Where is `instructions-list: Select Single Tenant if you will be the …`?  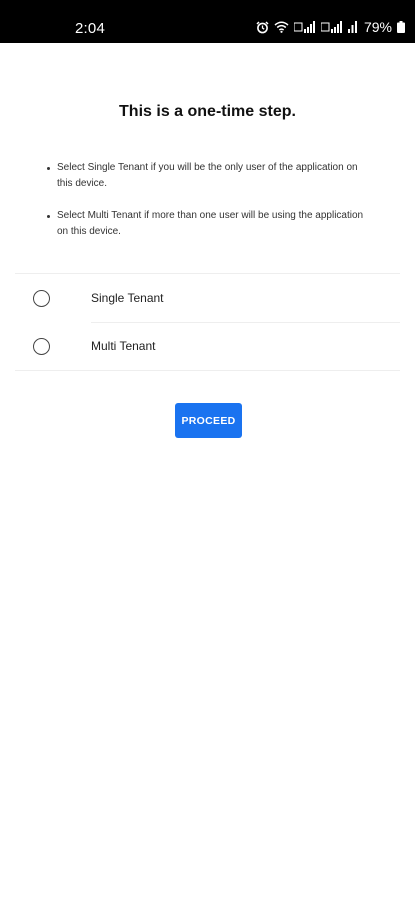 instructions-list: Select Single Tenant if you will be the … is located at coordinates (206, 200).